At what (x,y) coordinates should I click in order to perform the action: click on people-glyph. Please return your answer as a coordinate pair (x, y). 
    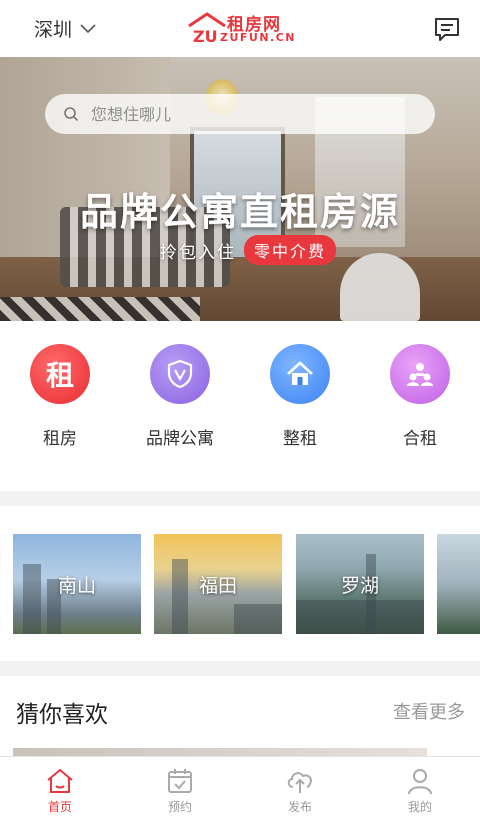
    Looking at the image, I should click on (420, 374).